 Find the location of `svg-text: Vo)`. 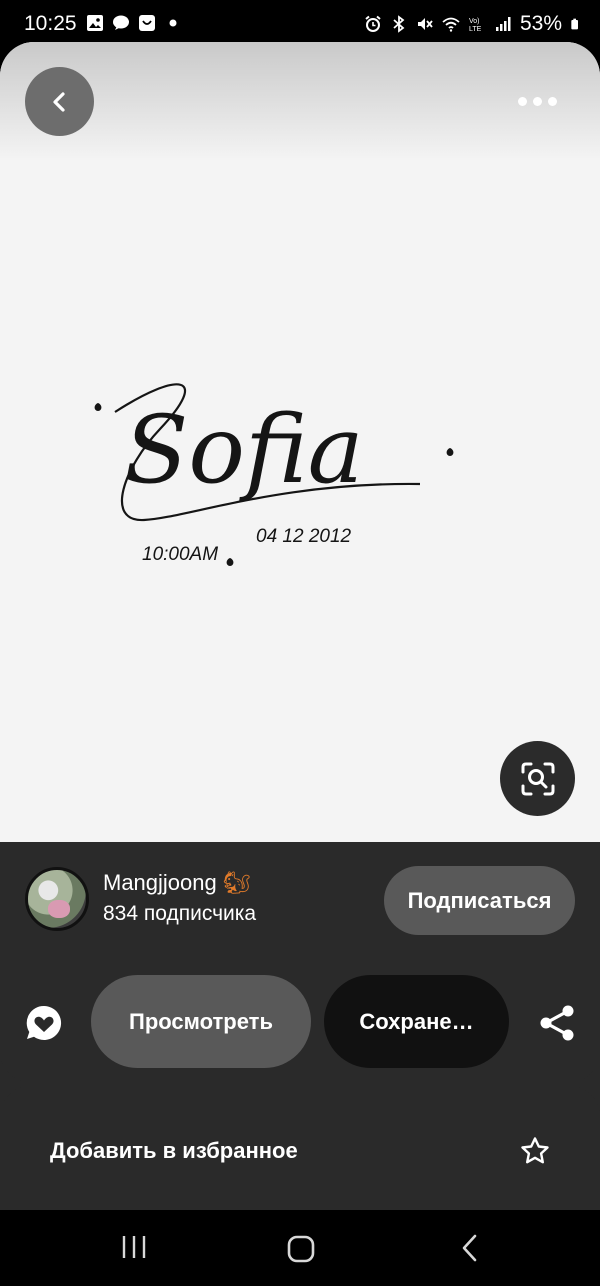

svg-text: Vo) is located at coordinates (474, 21).